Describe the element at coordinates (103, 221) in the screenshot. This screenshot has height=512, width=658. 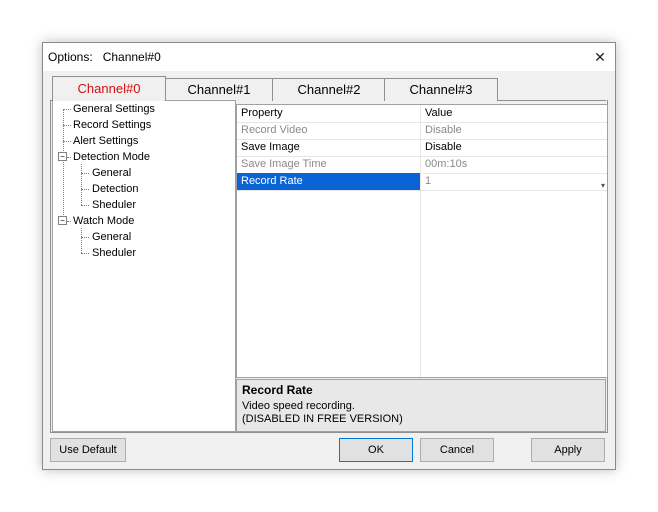
I see `tree-item-watch-mode: Watch Mode` at that location.